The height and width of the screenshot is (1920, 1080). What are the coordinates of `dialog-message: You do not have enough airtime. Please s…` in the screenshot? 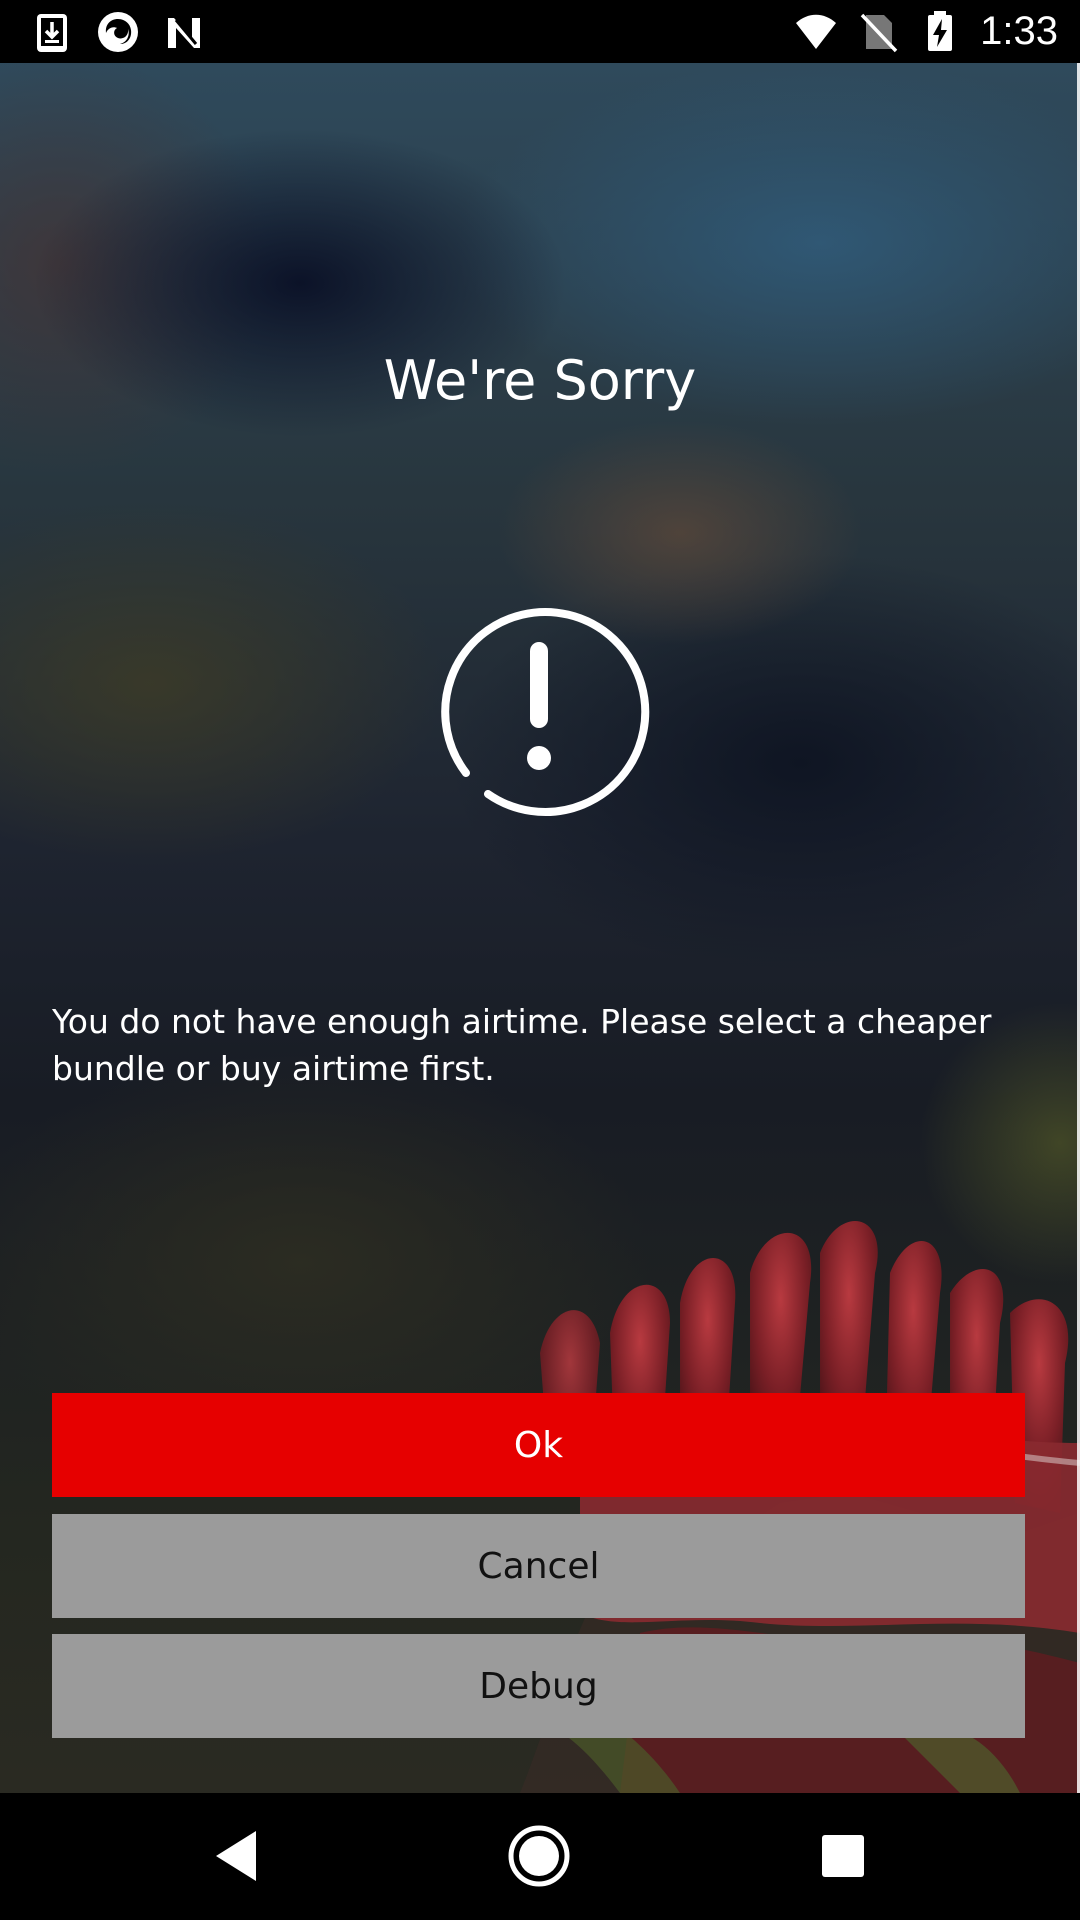 It's located at (522, 1045).